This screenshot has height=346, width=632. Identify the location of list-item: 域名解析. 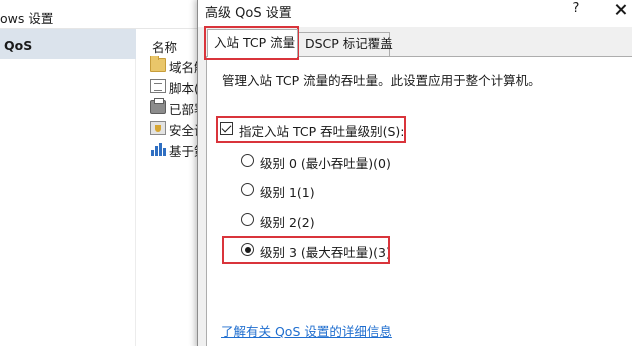
(175, 66).